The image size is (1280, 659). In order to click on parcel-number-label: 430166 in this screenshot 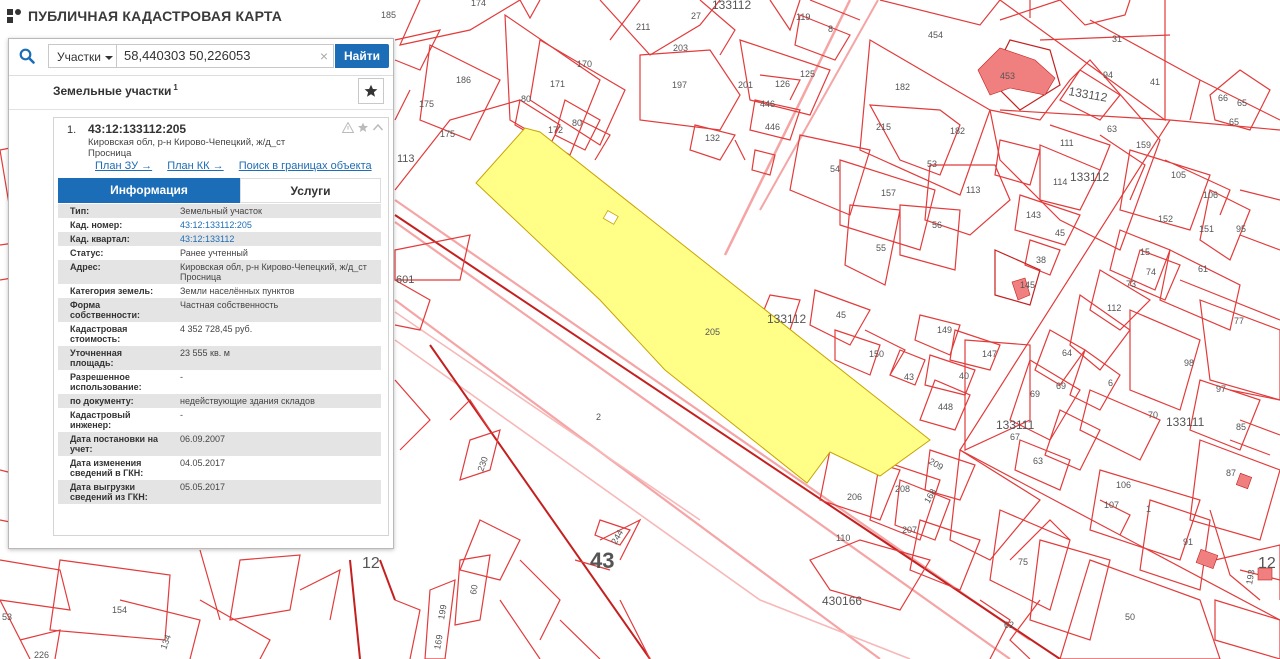, I will do `click(842, 601)`.